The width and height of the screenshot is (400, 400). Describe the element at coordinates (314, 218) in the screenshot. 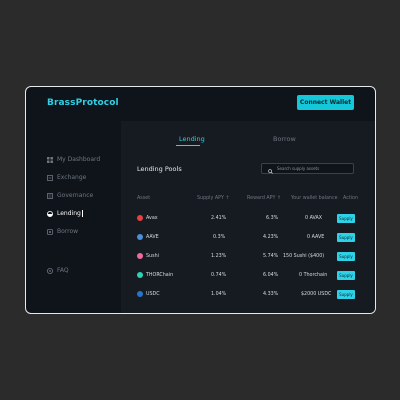

I see `wallet-balance-value: 0 AVAX` at that location.